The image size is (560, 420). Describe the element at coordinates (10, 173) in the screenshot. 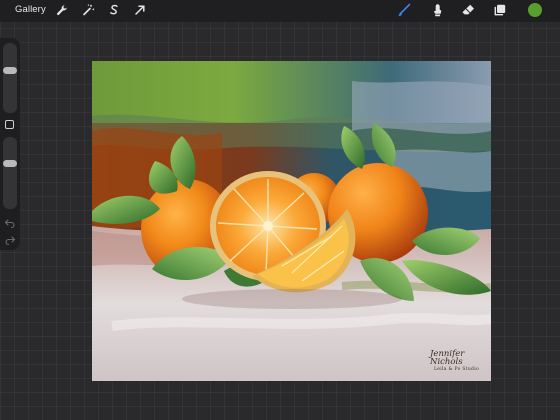

I see `opacity-slider` at that location.